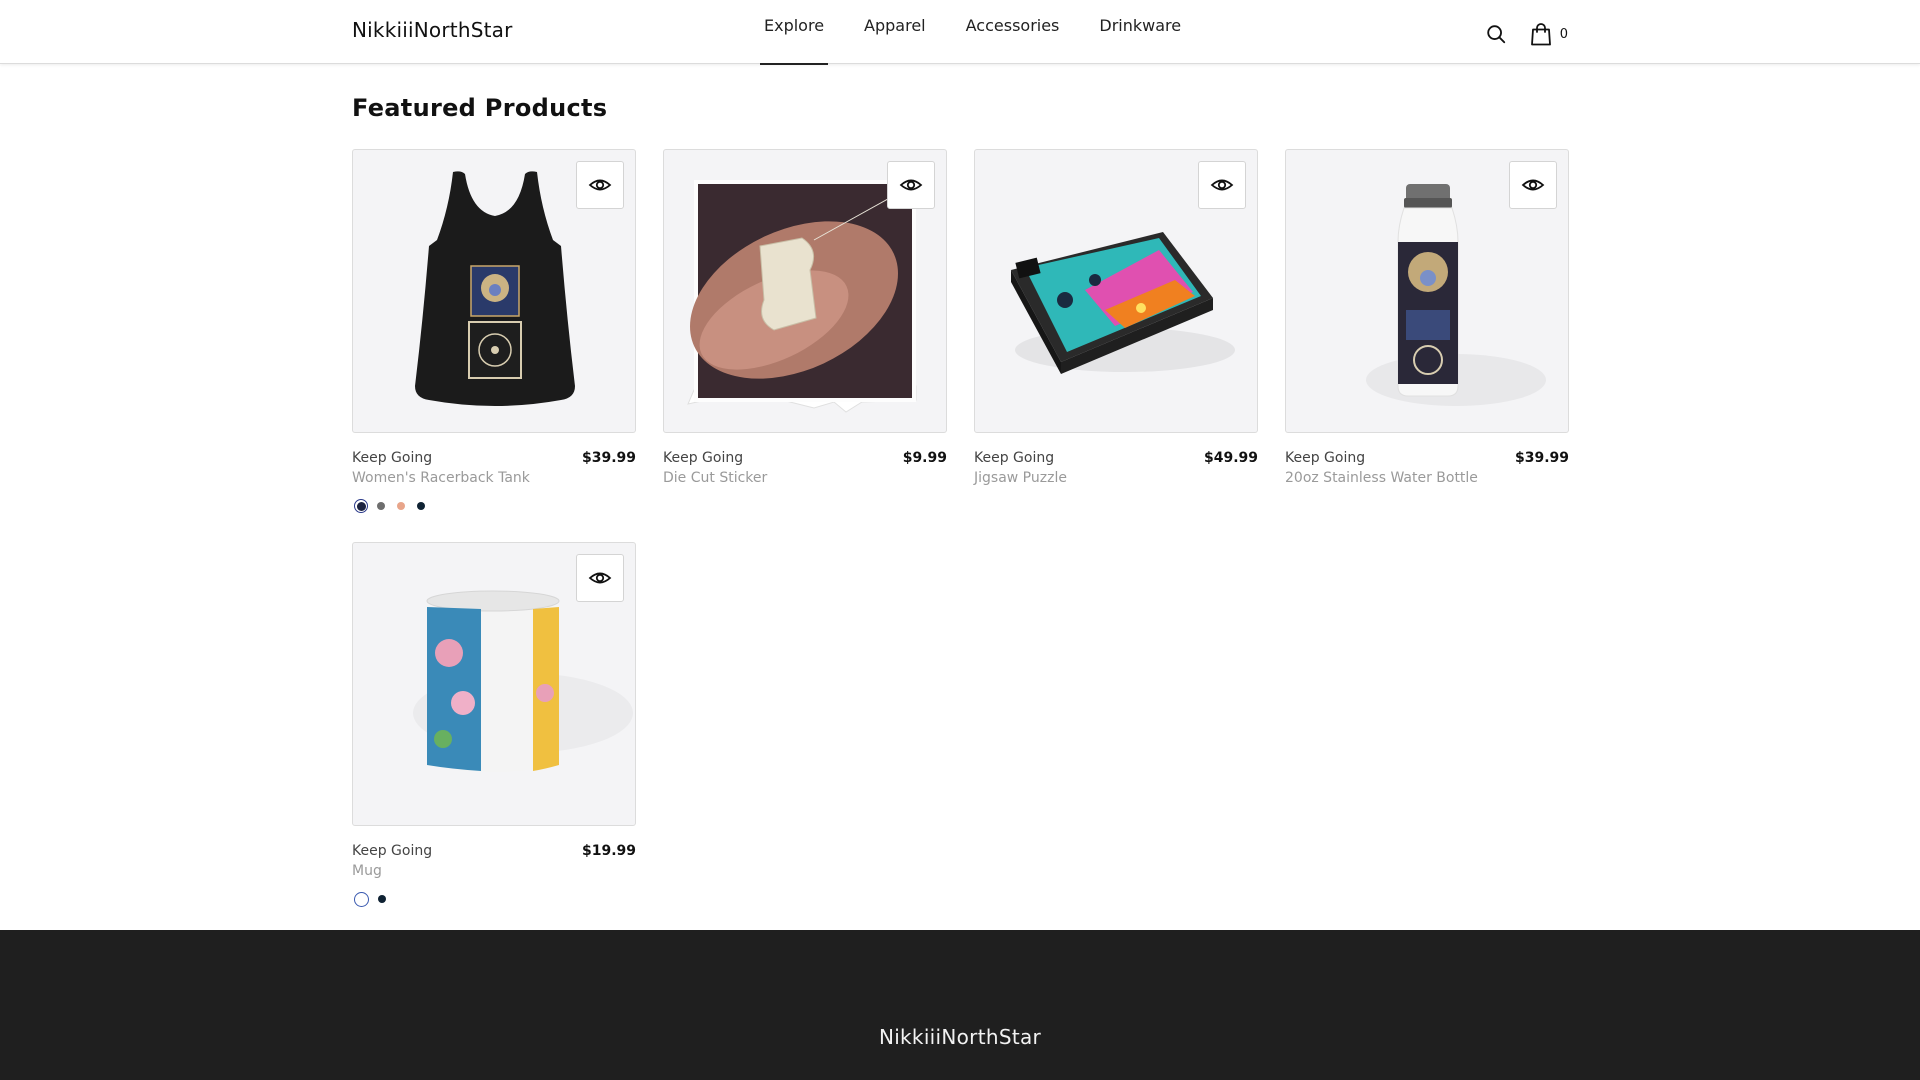 The width and height of the screenshot is (1920, 1080). What do you see at coordinates (1381, 478) in the screenshot?
I see `product-subtitle: 20oz Stainless Water Bottle` at bounding box center [1381, 478].